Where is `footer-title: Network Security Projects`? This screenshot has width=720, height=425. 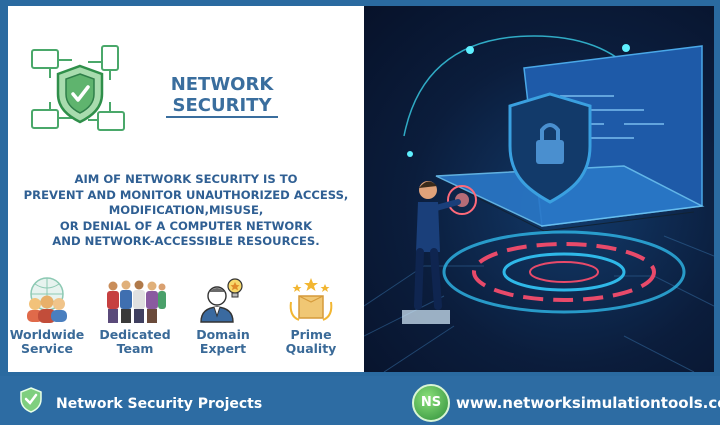
footer-title: Network Security Projects is located at coordinates (159, 404).